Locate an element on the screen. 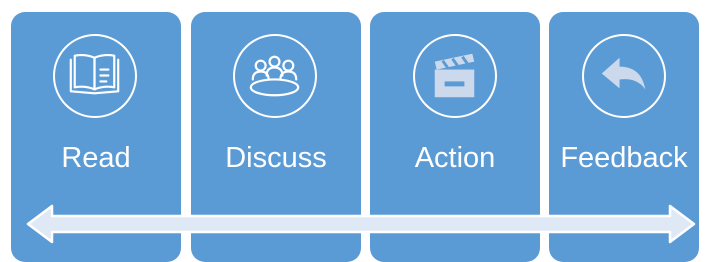  double-headed-arrow is located at coordinates (361, 224).